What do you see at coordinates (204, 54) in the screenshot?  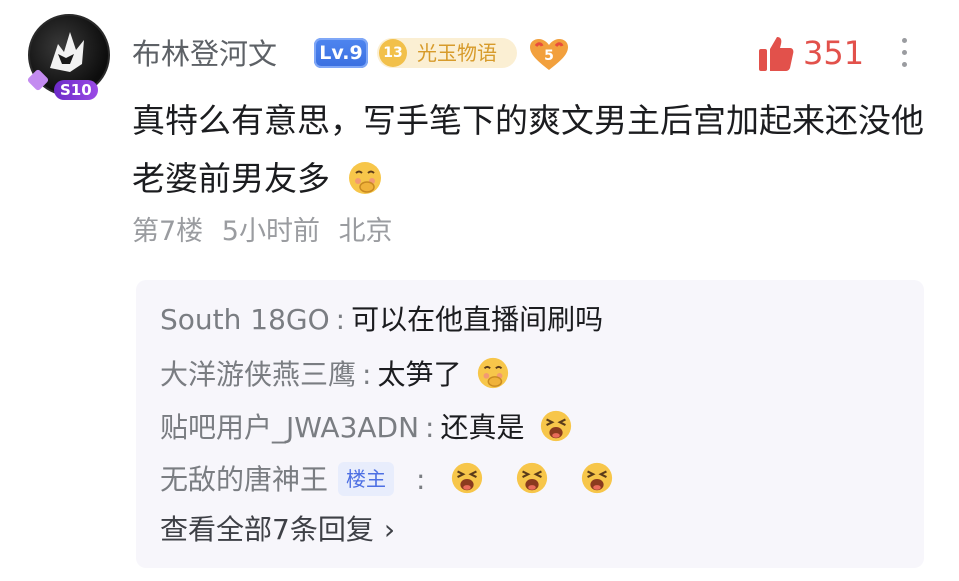 I see `author-name: 布林登河文` at bounding box center [204, 54].